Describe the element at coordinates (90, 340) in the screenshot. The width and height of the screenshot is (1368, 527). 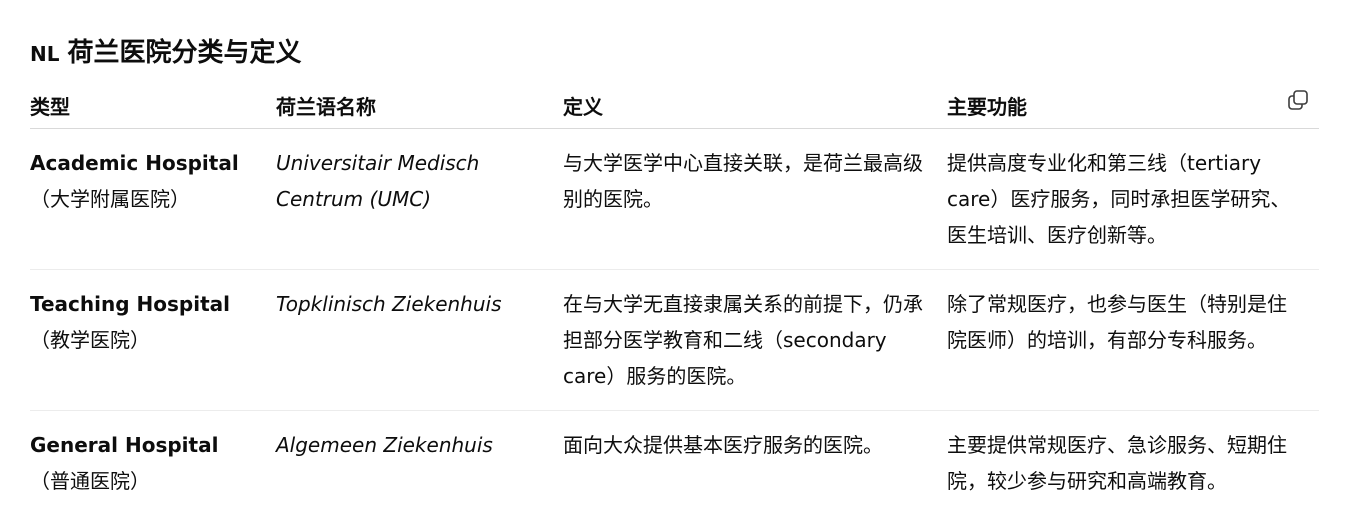
I see `type-chinese: （教学医院）` at that location.